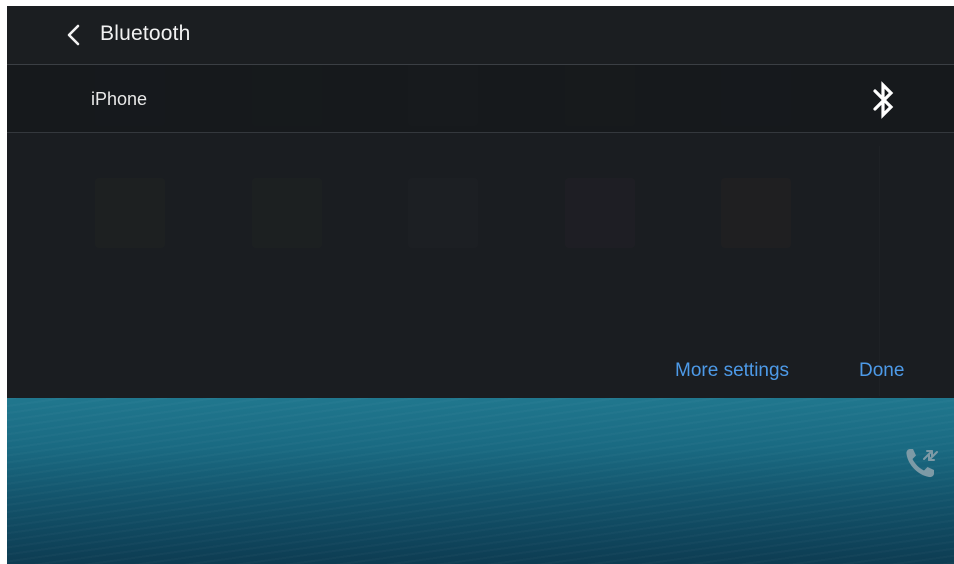 The width and height of the screenshot is (954, 564). What do you see at coordinates (145, 33) in the screenshot?
I see `page-title: Bluetooth` at bounding box center [145, 33].